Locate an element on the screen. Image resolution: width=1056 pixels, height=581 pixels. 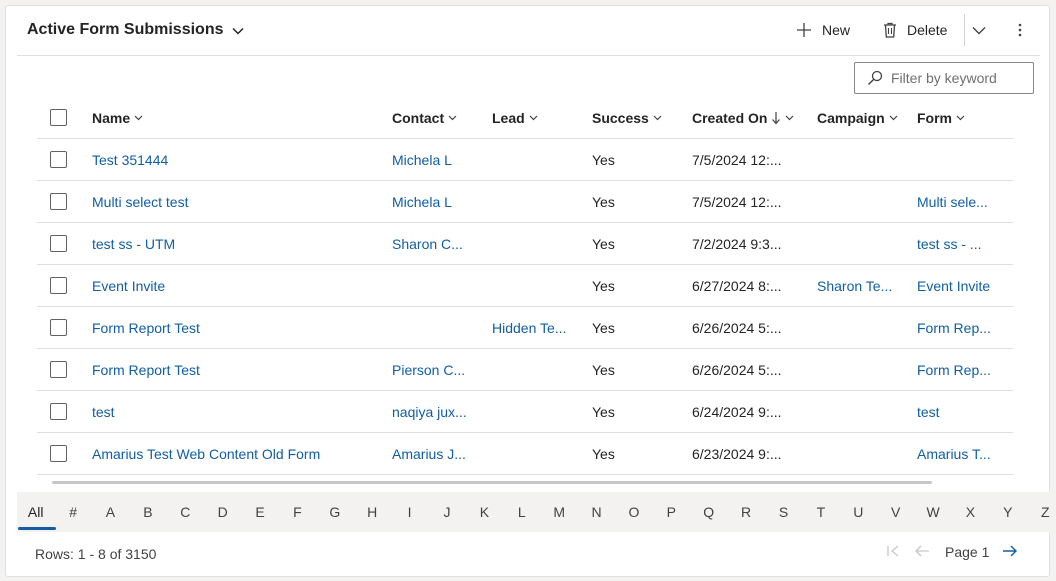
alpha-item-f: F is located at coordinates (297, 512).